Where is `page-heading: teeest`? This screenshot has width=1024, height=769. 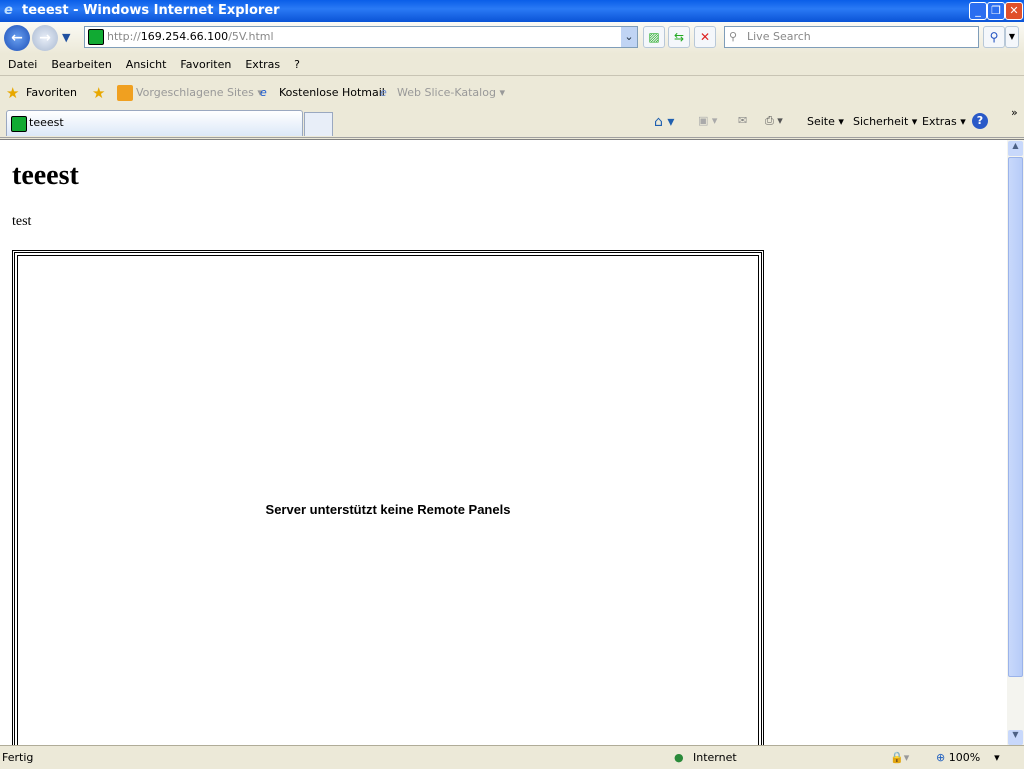
page-heading: teeest is located at coordinates (45, 175).